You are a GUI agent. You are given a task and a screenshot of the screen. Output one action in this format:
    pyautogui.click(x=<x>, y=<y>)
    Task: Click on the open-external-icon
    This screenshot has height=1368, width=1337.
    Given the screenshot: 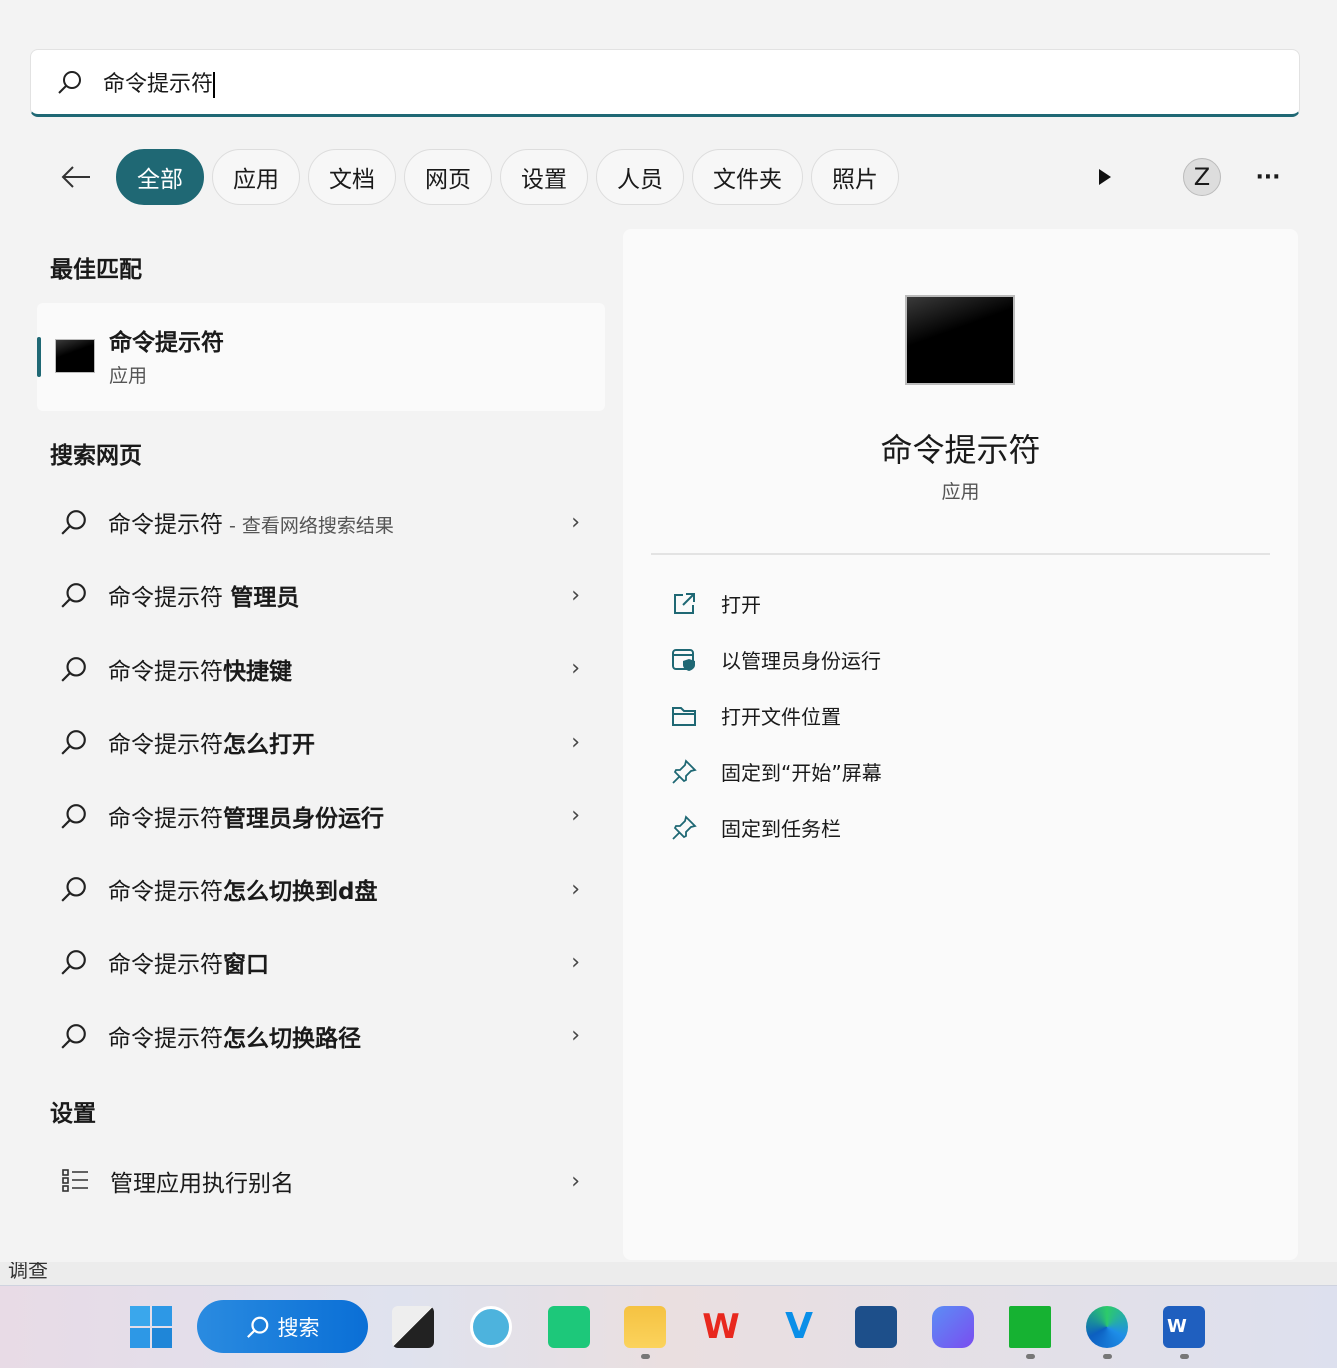 What is the action you would take?
    pyautogui.click(x=684, y=603)
    